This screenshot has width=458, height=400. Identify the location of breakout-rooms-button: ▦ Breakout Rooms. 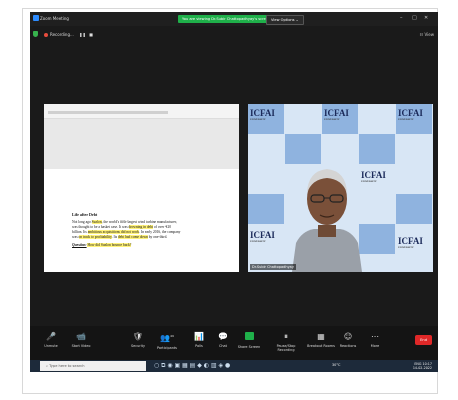
(321, 340).